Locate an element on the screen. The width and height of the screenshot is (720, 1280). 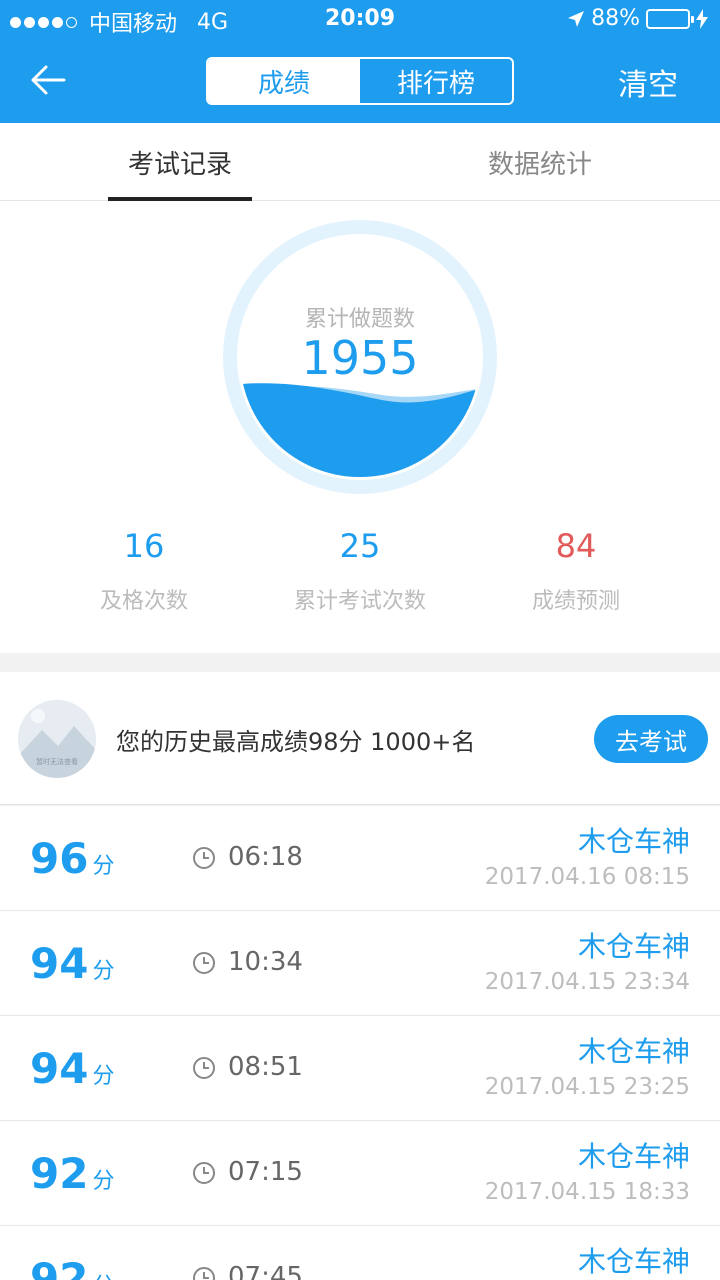
avatar: 暂时无法查看 is located at coordinates (57, 739).